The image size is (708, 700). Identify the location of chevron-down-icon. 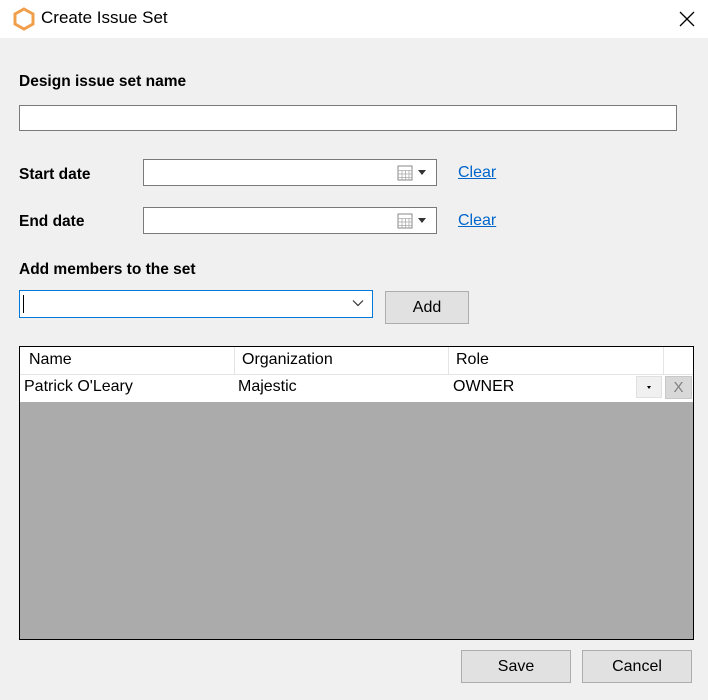
(358, 303).